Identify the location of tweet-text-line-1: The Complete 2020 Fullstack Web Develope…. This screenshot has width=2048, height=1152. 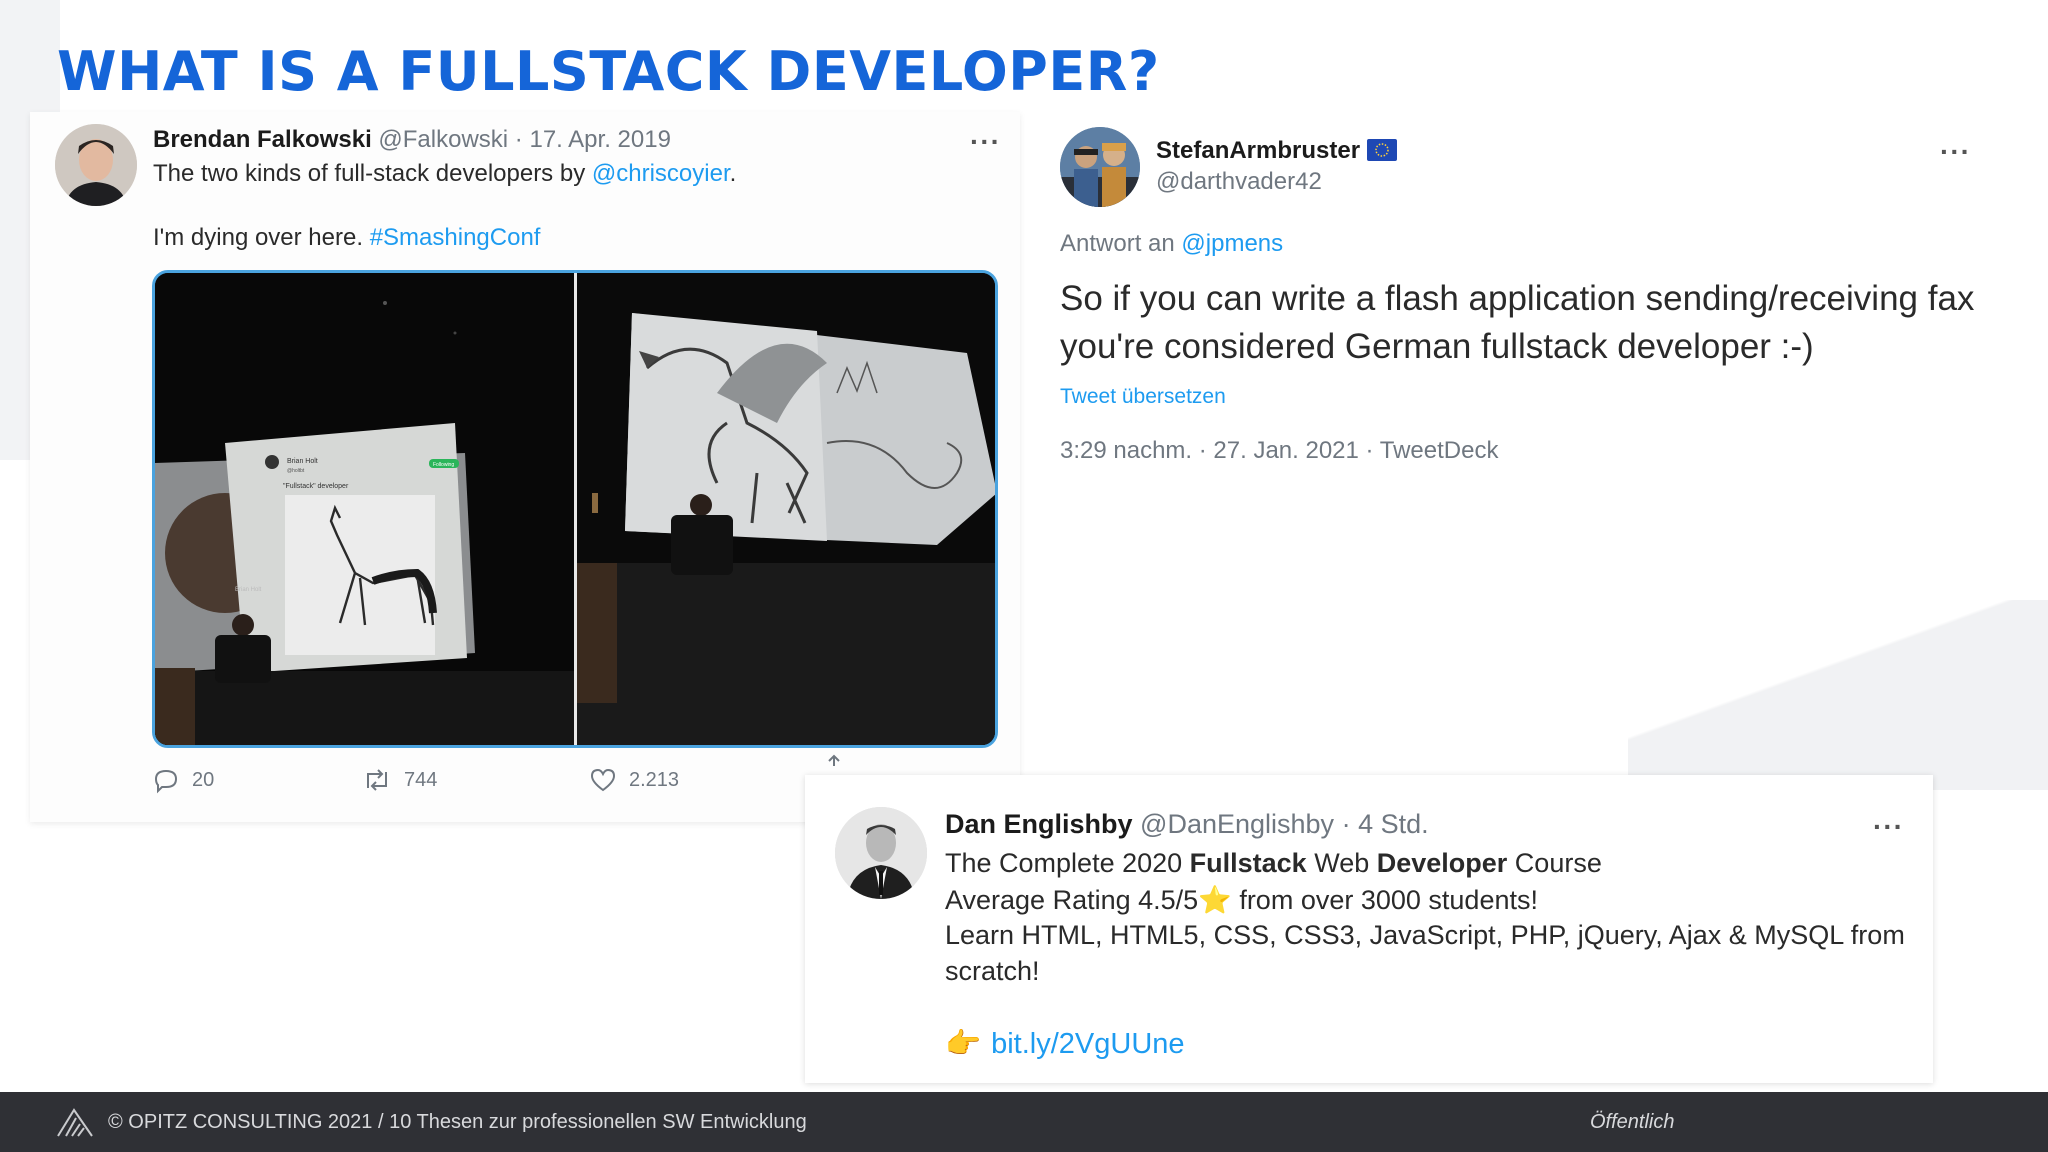
(1273, 863).